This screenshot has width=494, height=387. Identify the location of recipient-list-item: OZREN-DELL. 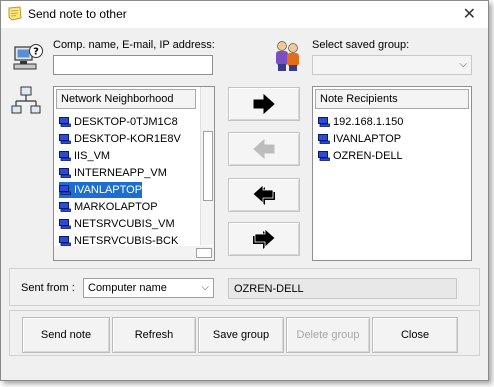
(360, 156).